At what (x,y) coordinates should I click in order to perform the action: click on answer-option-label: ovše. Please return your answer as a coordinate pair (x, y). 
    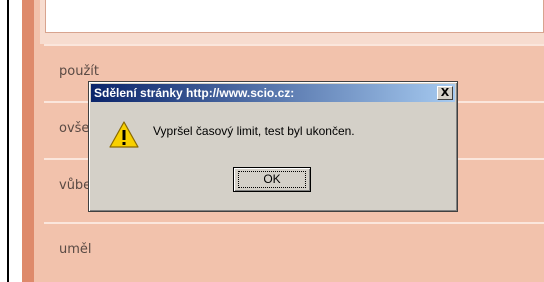
    Looking at the image, I should click on (74, 128).